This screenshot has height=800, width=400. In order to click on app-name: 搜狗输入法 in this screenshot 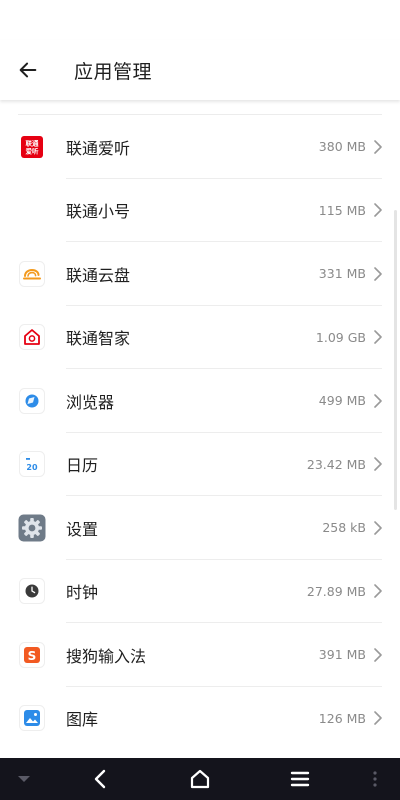, I will do `click(106, 656)`.